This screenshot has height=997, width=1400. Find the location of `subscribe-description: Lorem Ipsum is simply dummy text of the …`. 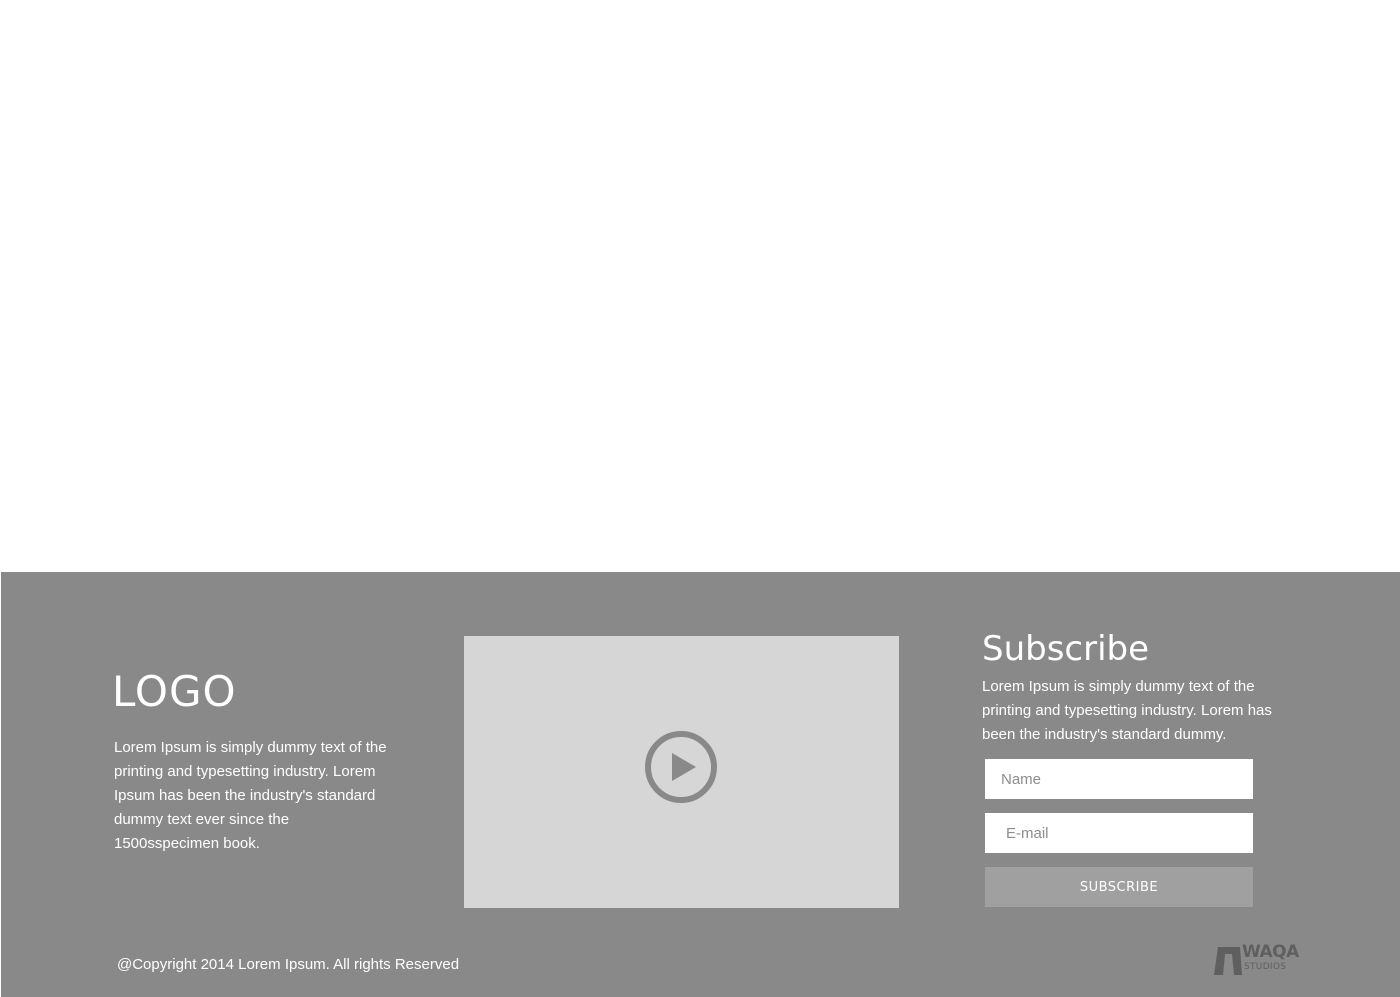

subscribe-description: Lorem Ipsum is simply dummy text of the … is located at coordinates (1127, 710).